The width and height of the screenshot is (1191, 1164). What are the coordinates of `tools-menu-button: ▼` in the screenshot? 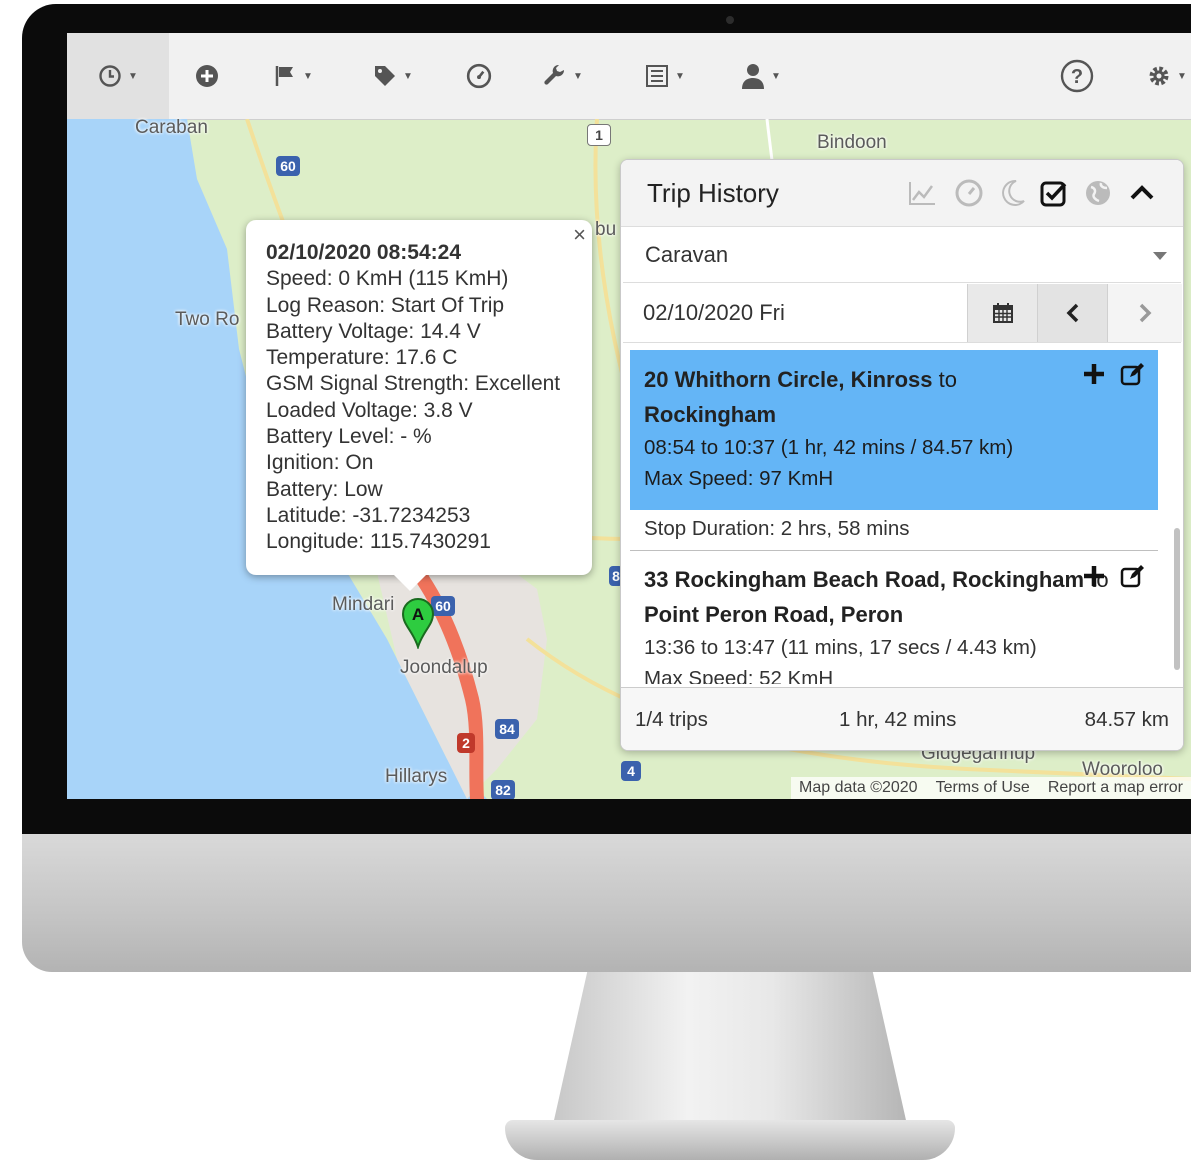 It's located at (563, 76).